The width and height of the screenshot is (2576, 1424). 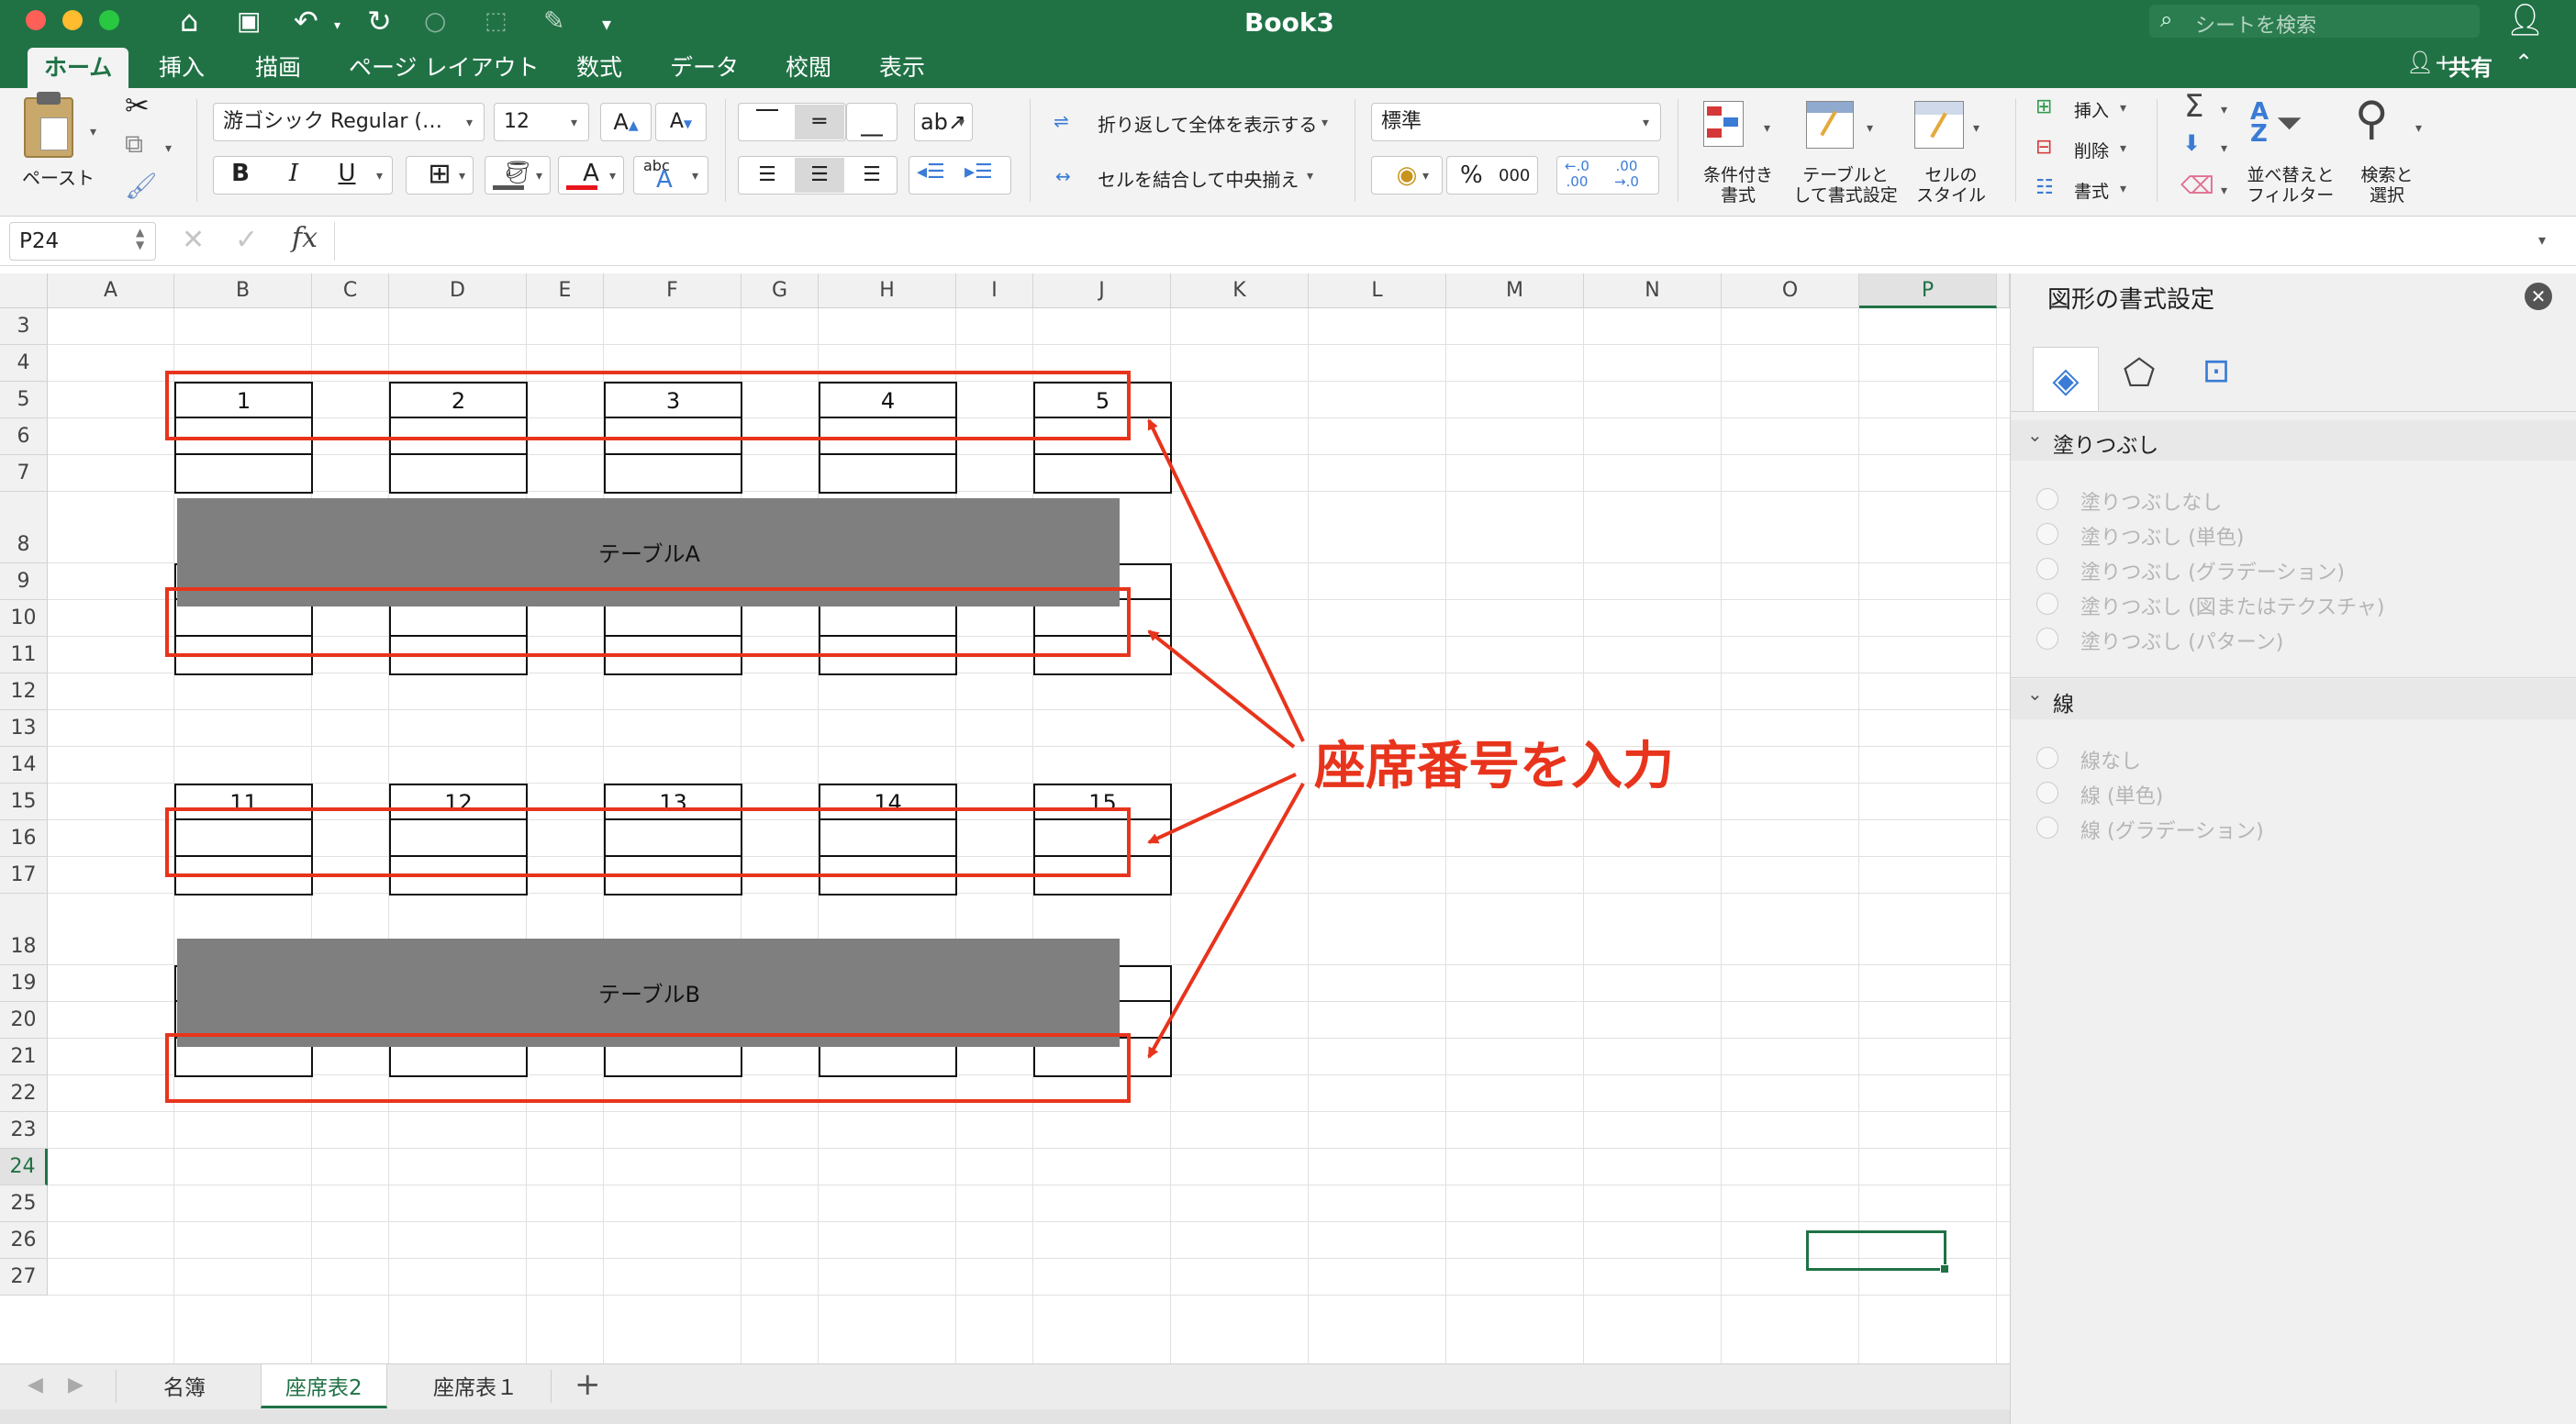 I want to click on fill-icon: ⬇, so click(x=2191, y=143).